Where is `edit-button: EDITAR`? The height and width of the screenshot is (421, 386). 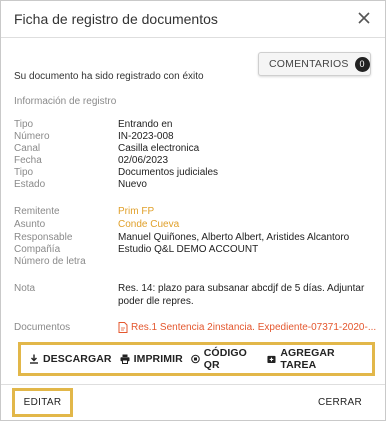 edit-button: EDITAR is located at coordinates (42, 402).